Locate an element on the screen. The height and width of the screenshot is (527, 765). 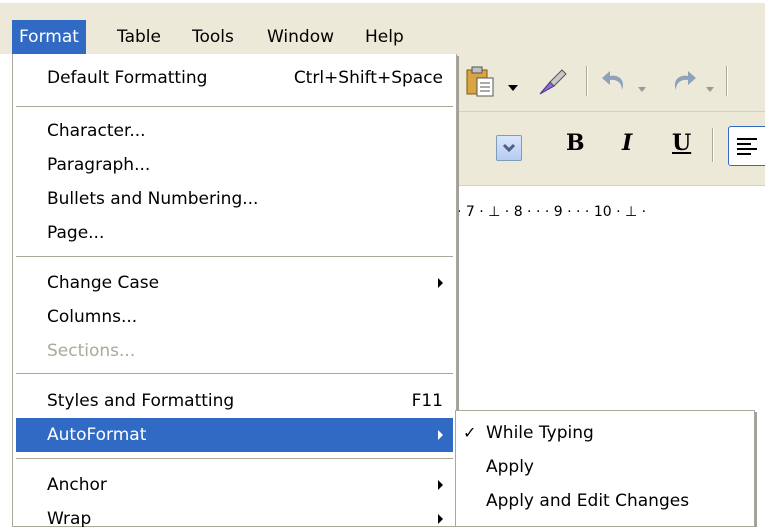
submenu-item-label: Apply is located at coordinates (510, 467).